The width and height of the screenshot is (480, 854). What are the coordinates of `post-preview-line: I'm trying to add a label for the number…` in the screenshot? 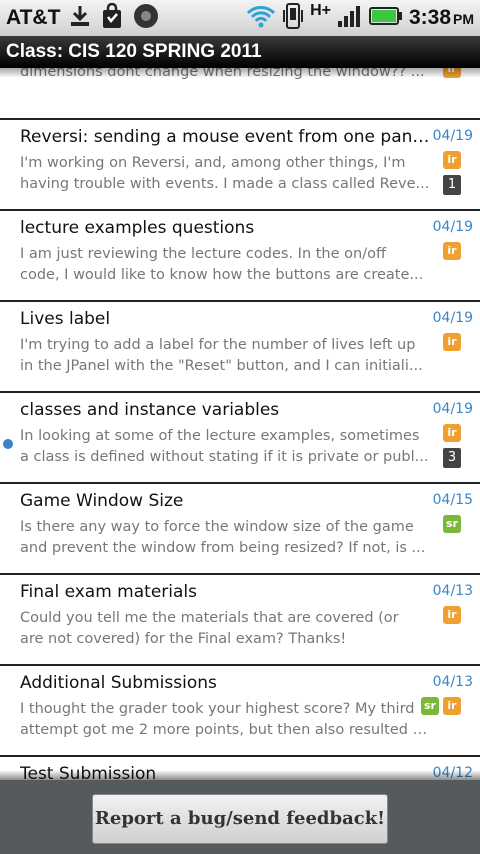 It's located at (218, 345).